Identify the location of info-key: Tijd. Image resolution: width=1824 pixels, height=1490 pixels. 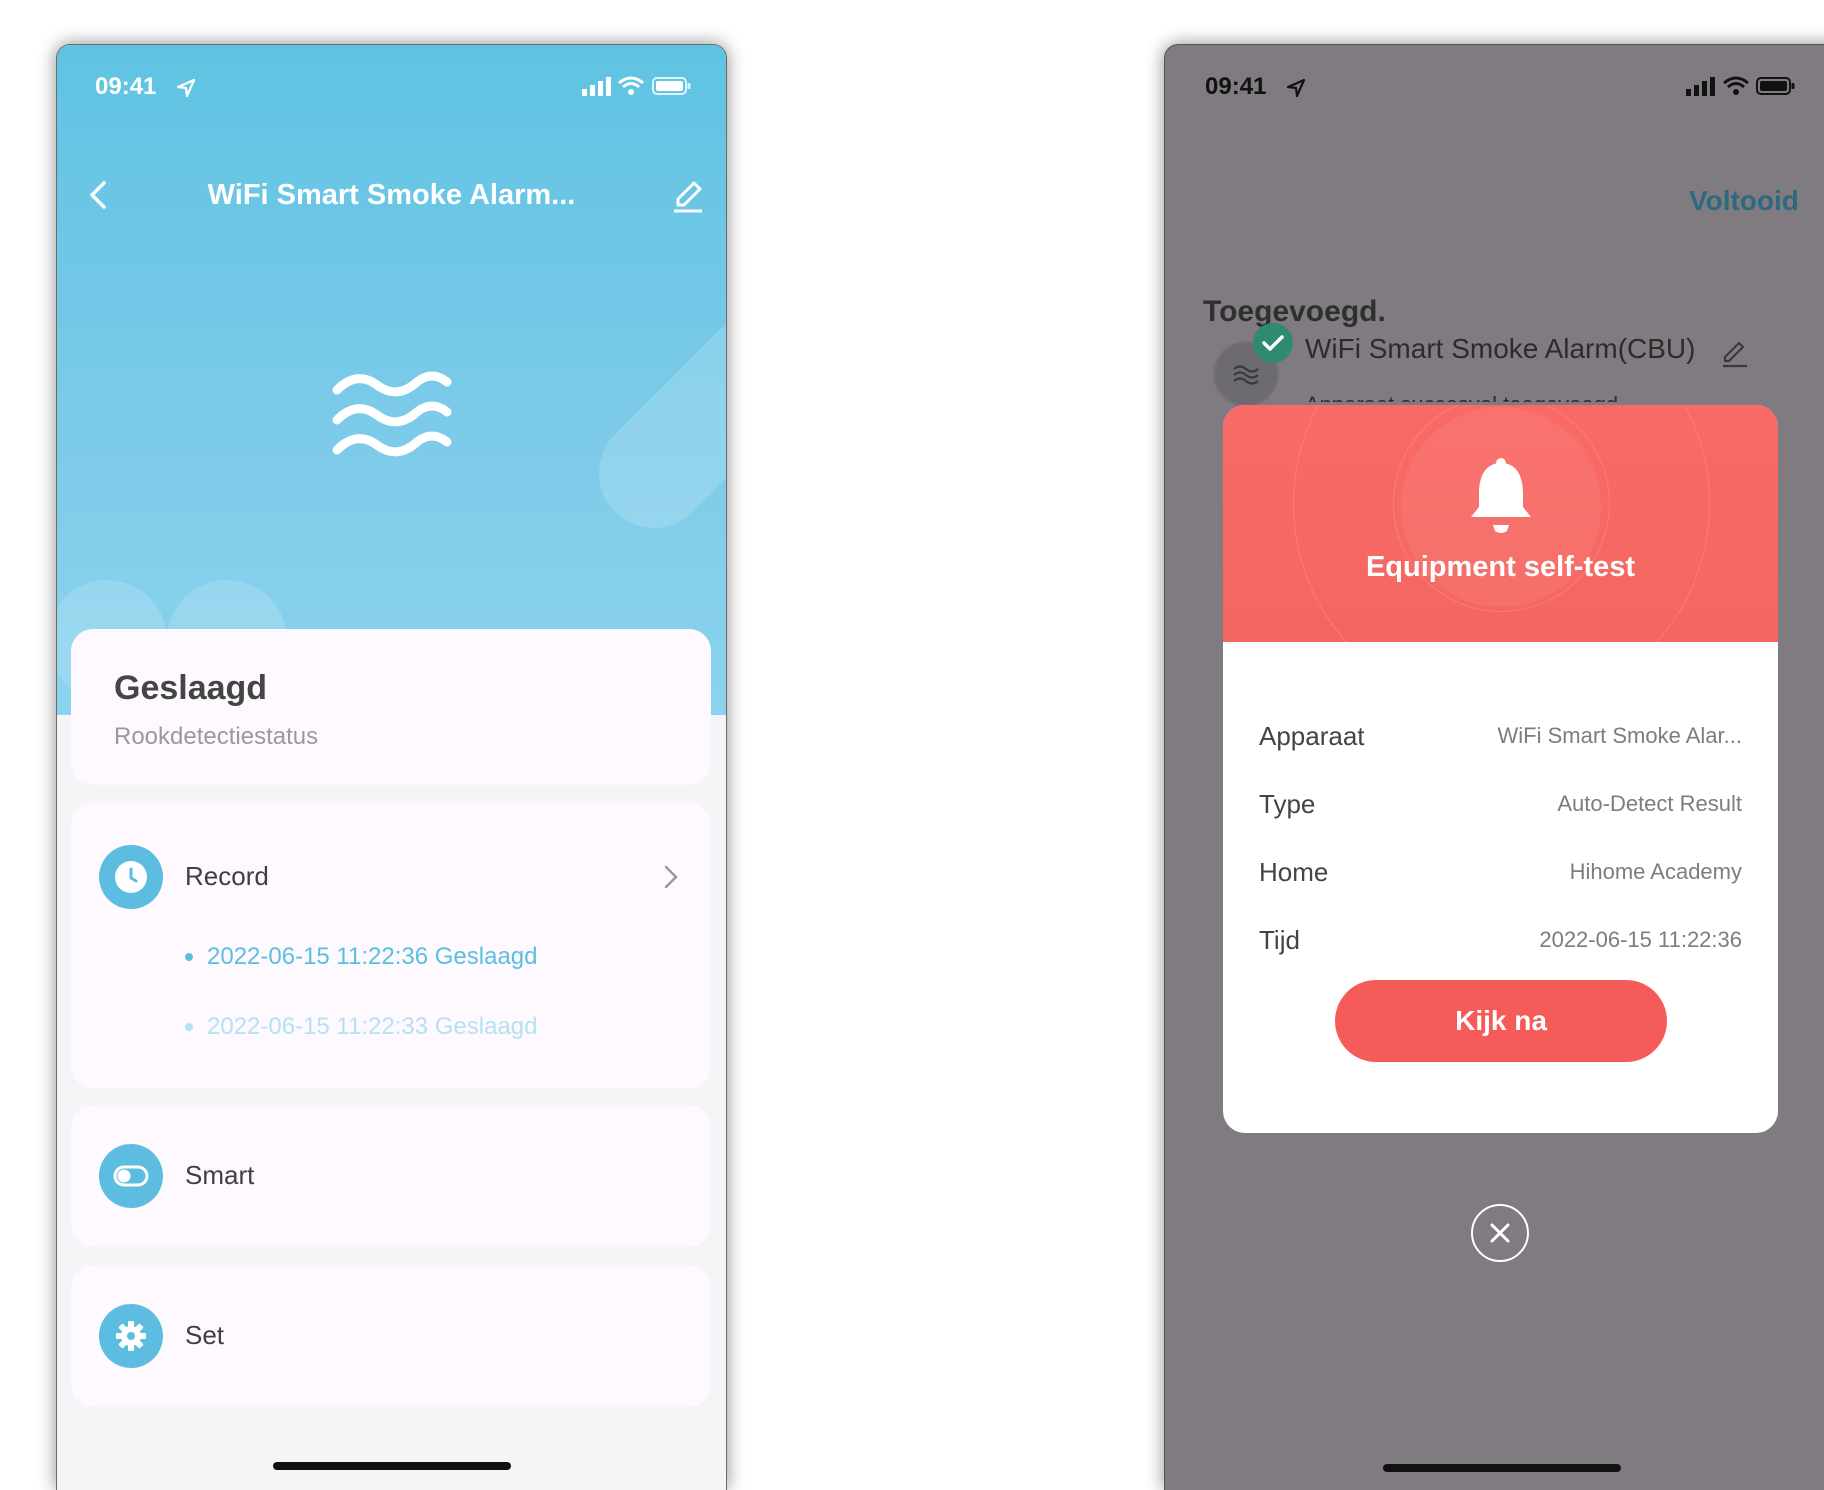
(1279, 940).